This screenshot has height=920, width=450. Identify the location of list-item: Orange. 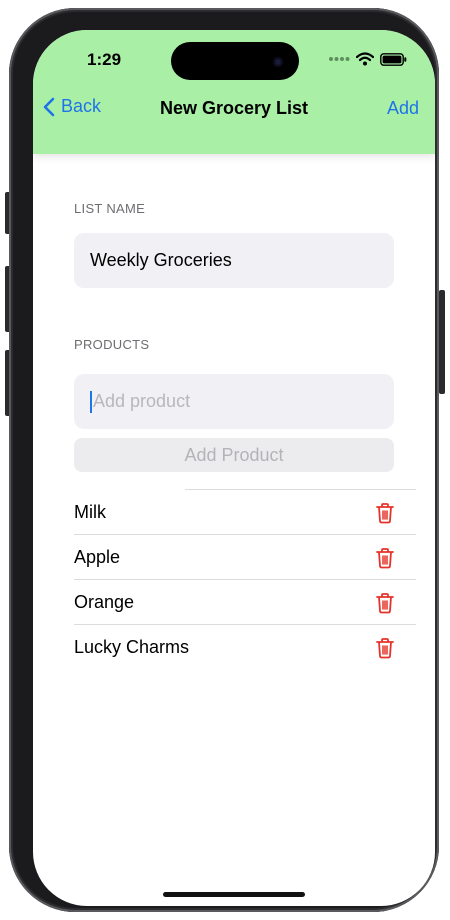
(245, 602).